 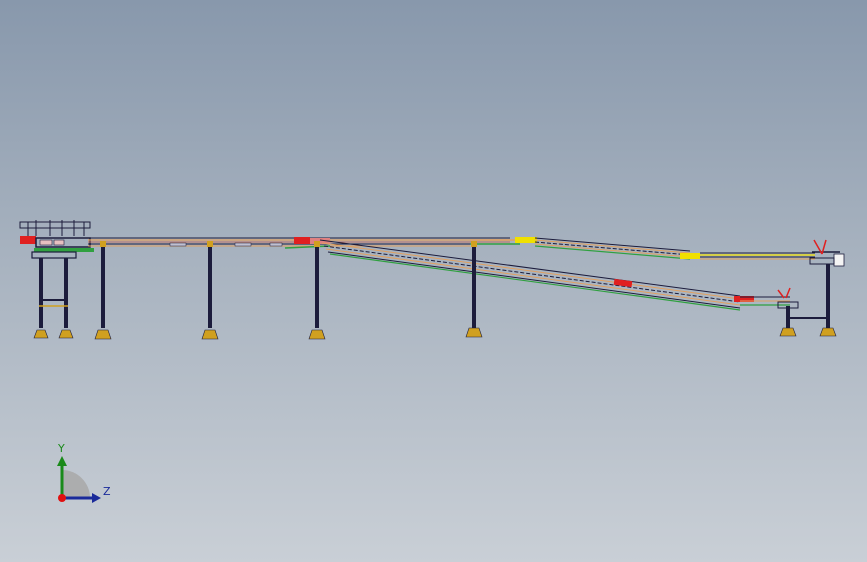 What do you see at coordinates (642, 248) in the screenshot?
I see `upper-incline-conveyor` at bounding box center [642, 248].